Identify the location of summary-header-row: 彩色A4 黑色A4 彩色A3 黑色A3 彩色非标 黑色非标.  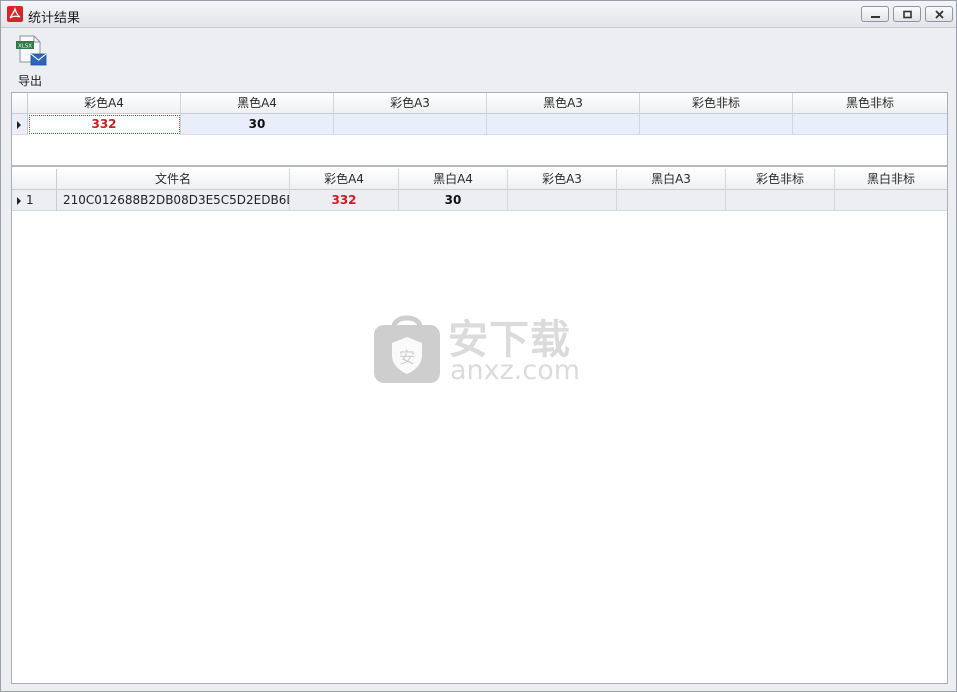
(479, 103).